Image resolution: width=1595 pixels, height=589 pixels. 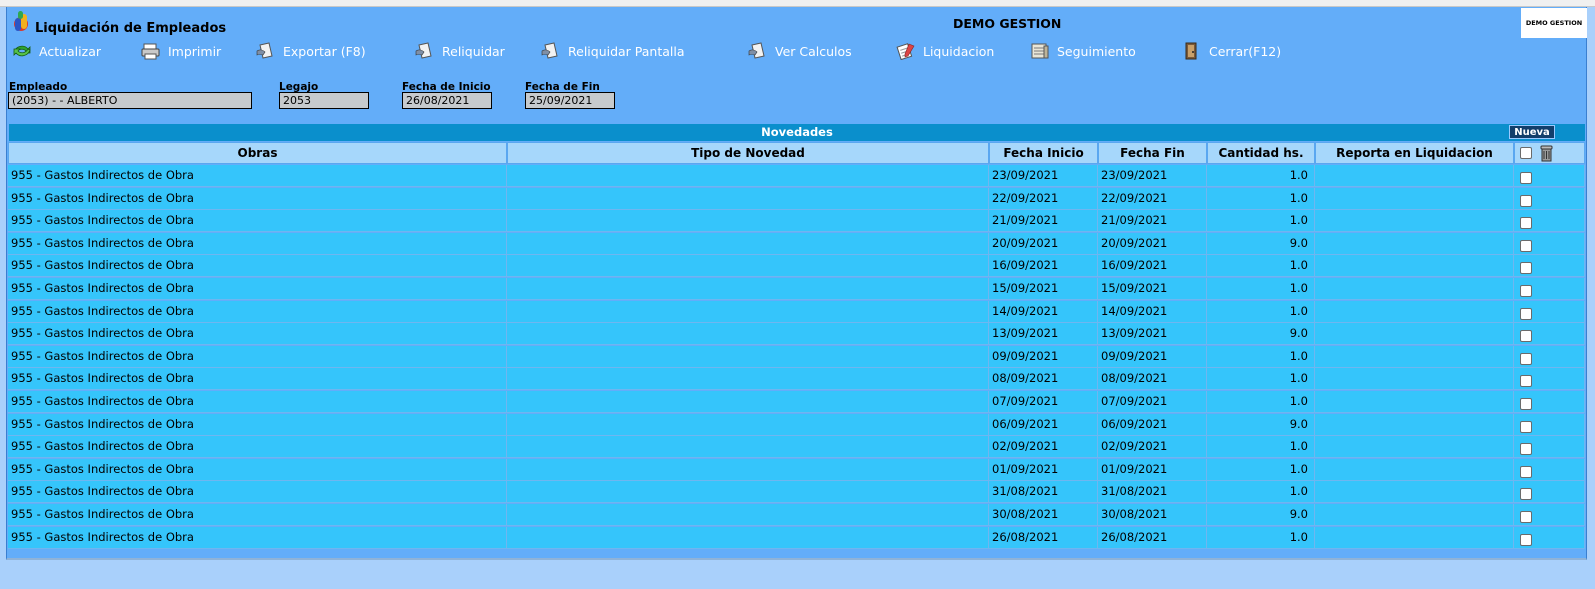 I want to click on actualizar-button: Actualizar, so click(x=56, y=51).